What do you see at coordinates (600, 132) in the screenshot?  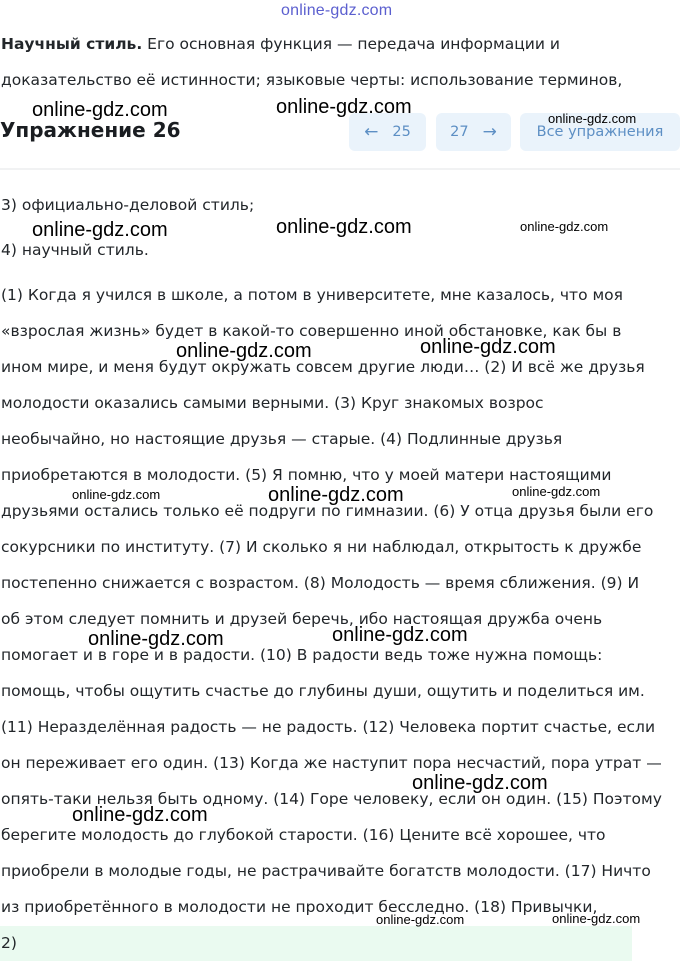 I see `all-exercises-label: Все упражнения` at bounding box center [600, 132].